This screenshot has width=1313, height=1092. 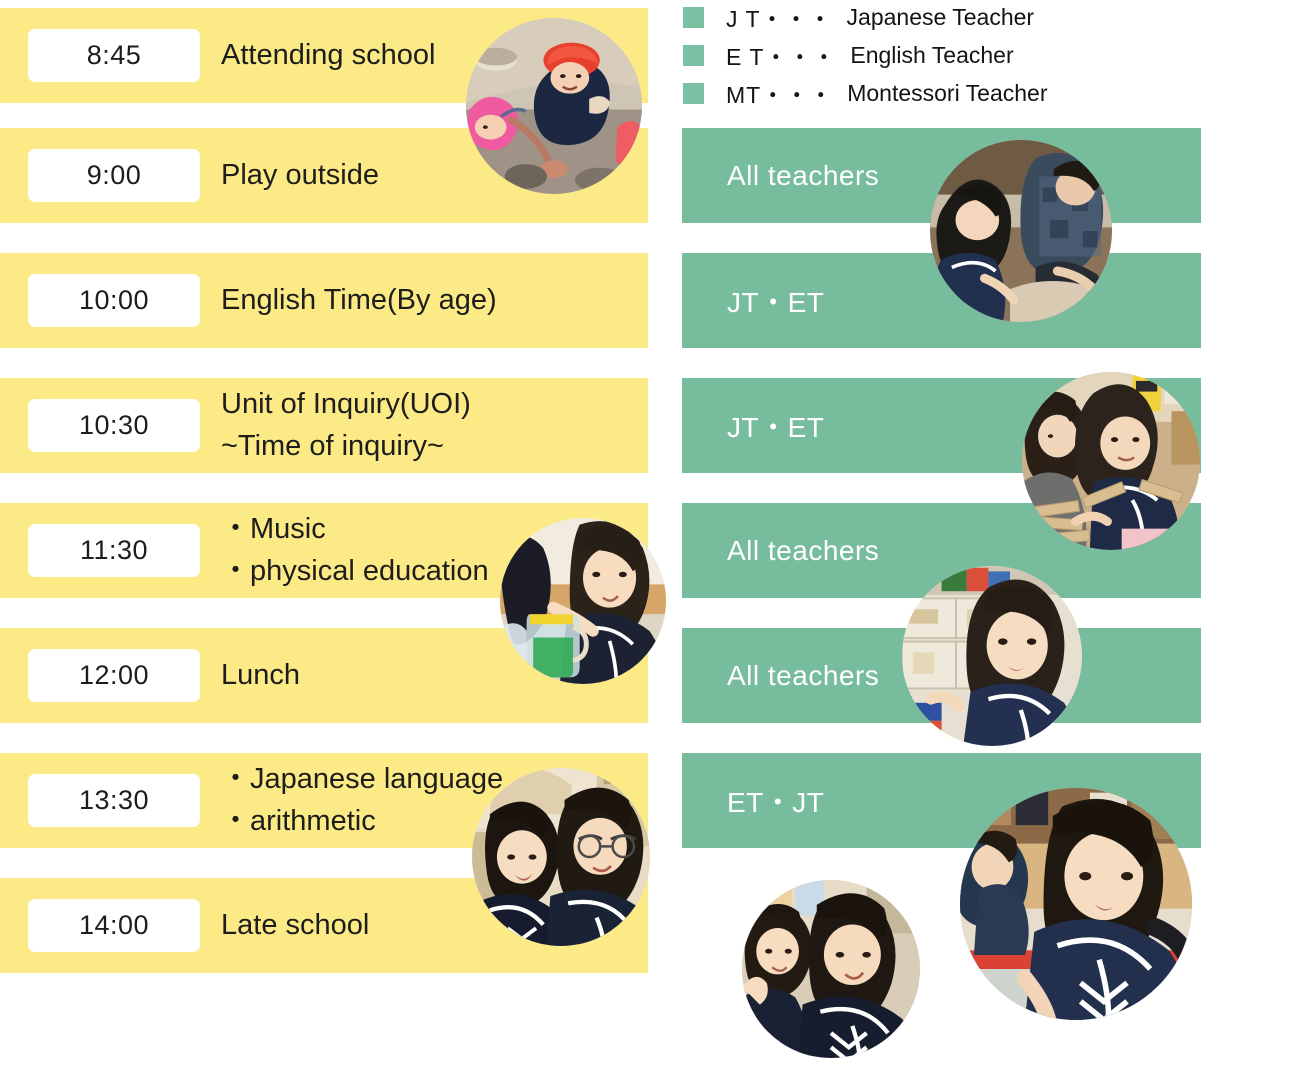 I want to click on time-chip: 9:00, so click(x=114, y=175).